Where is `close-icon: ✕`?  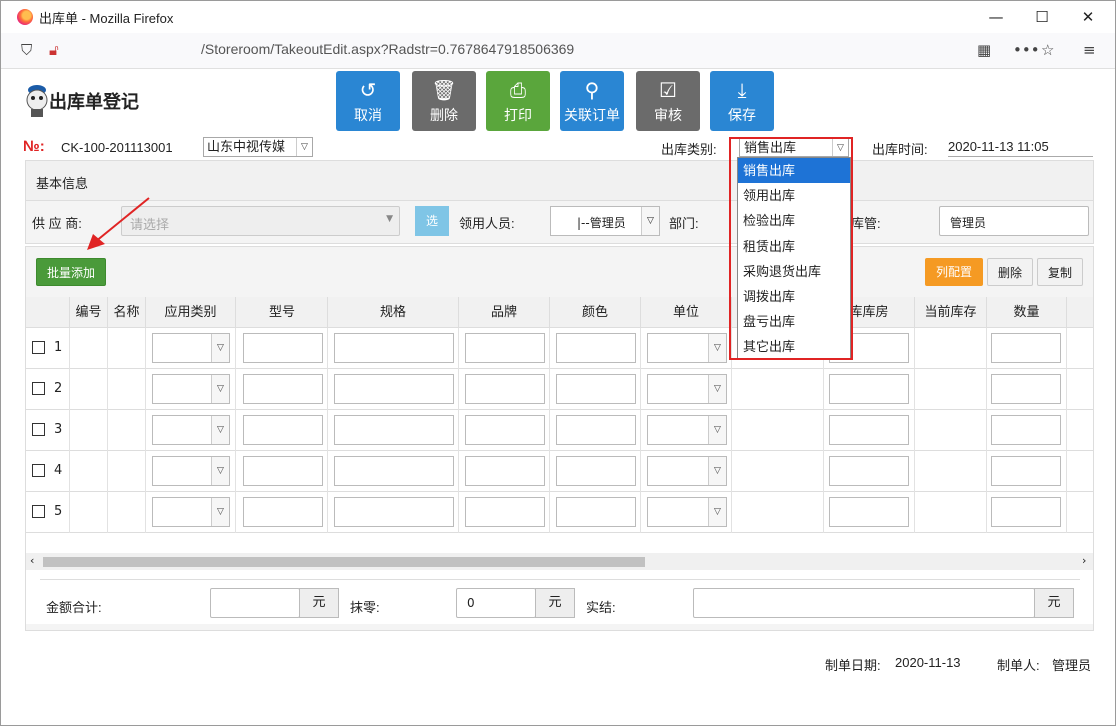 close-icon: ✕ is located at coordinates (1088, 17).